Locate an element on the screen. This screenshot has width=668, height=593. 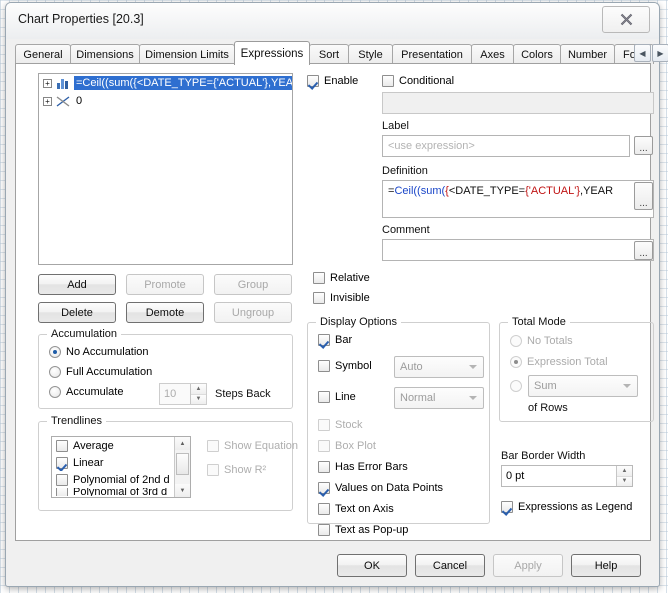
trendline-linear-label: Linear is located at coordinates (88, 462).